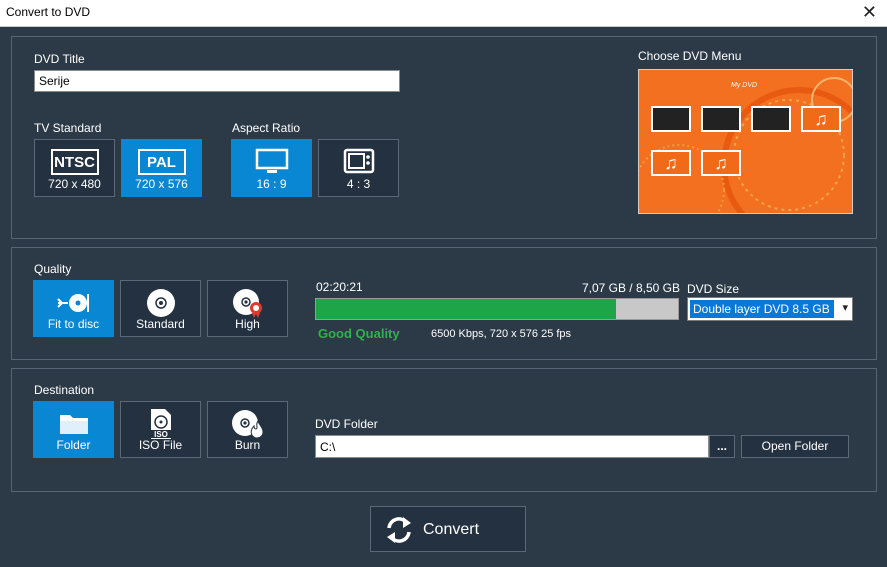 Image resolution: width=887 pixels, height=567 pixels. What do you see at coordinates (160, 303) in the screenshot?
I see `disc-icon` at bounding box center [160, 303].